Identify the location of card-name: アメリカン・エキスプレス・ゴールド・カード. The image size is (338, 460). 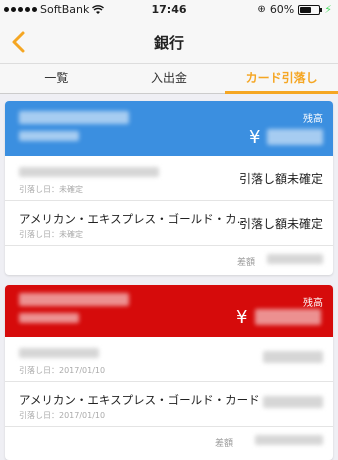
(139, 400).